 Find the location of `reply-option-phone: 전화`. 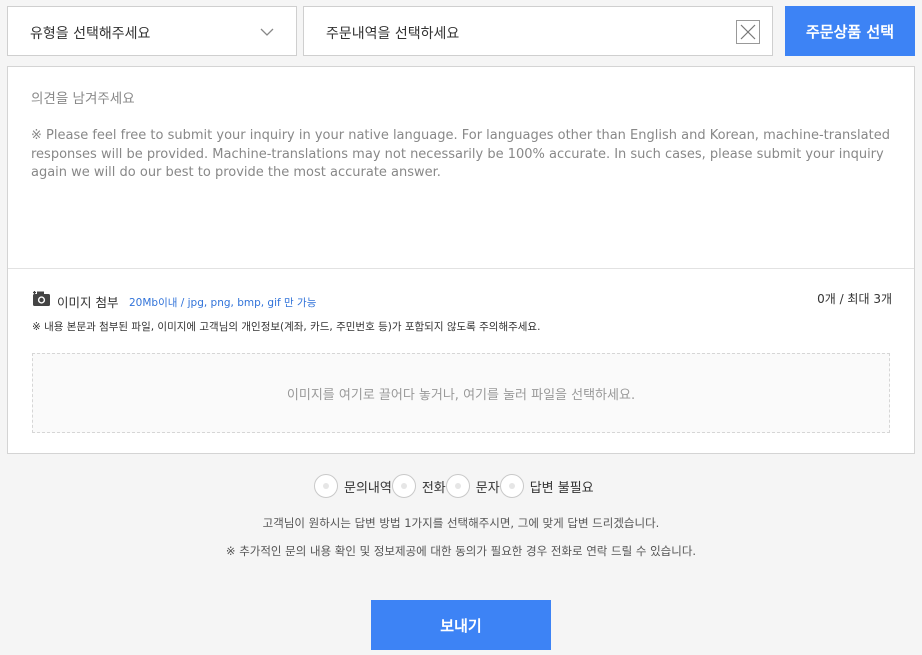

reply-option-phone: 전화 is located at coordinates (418, 486).